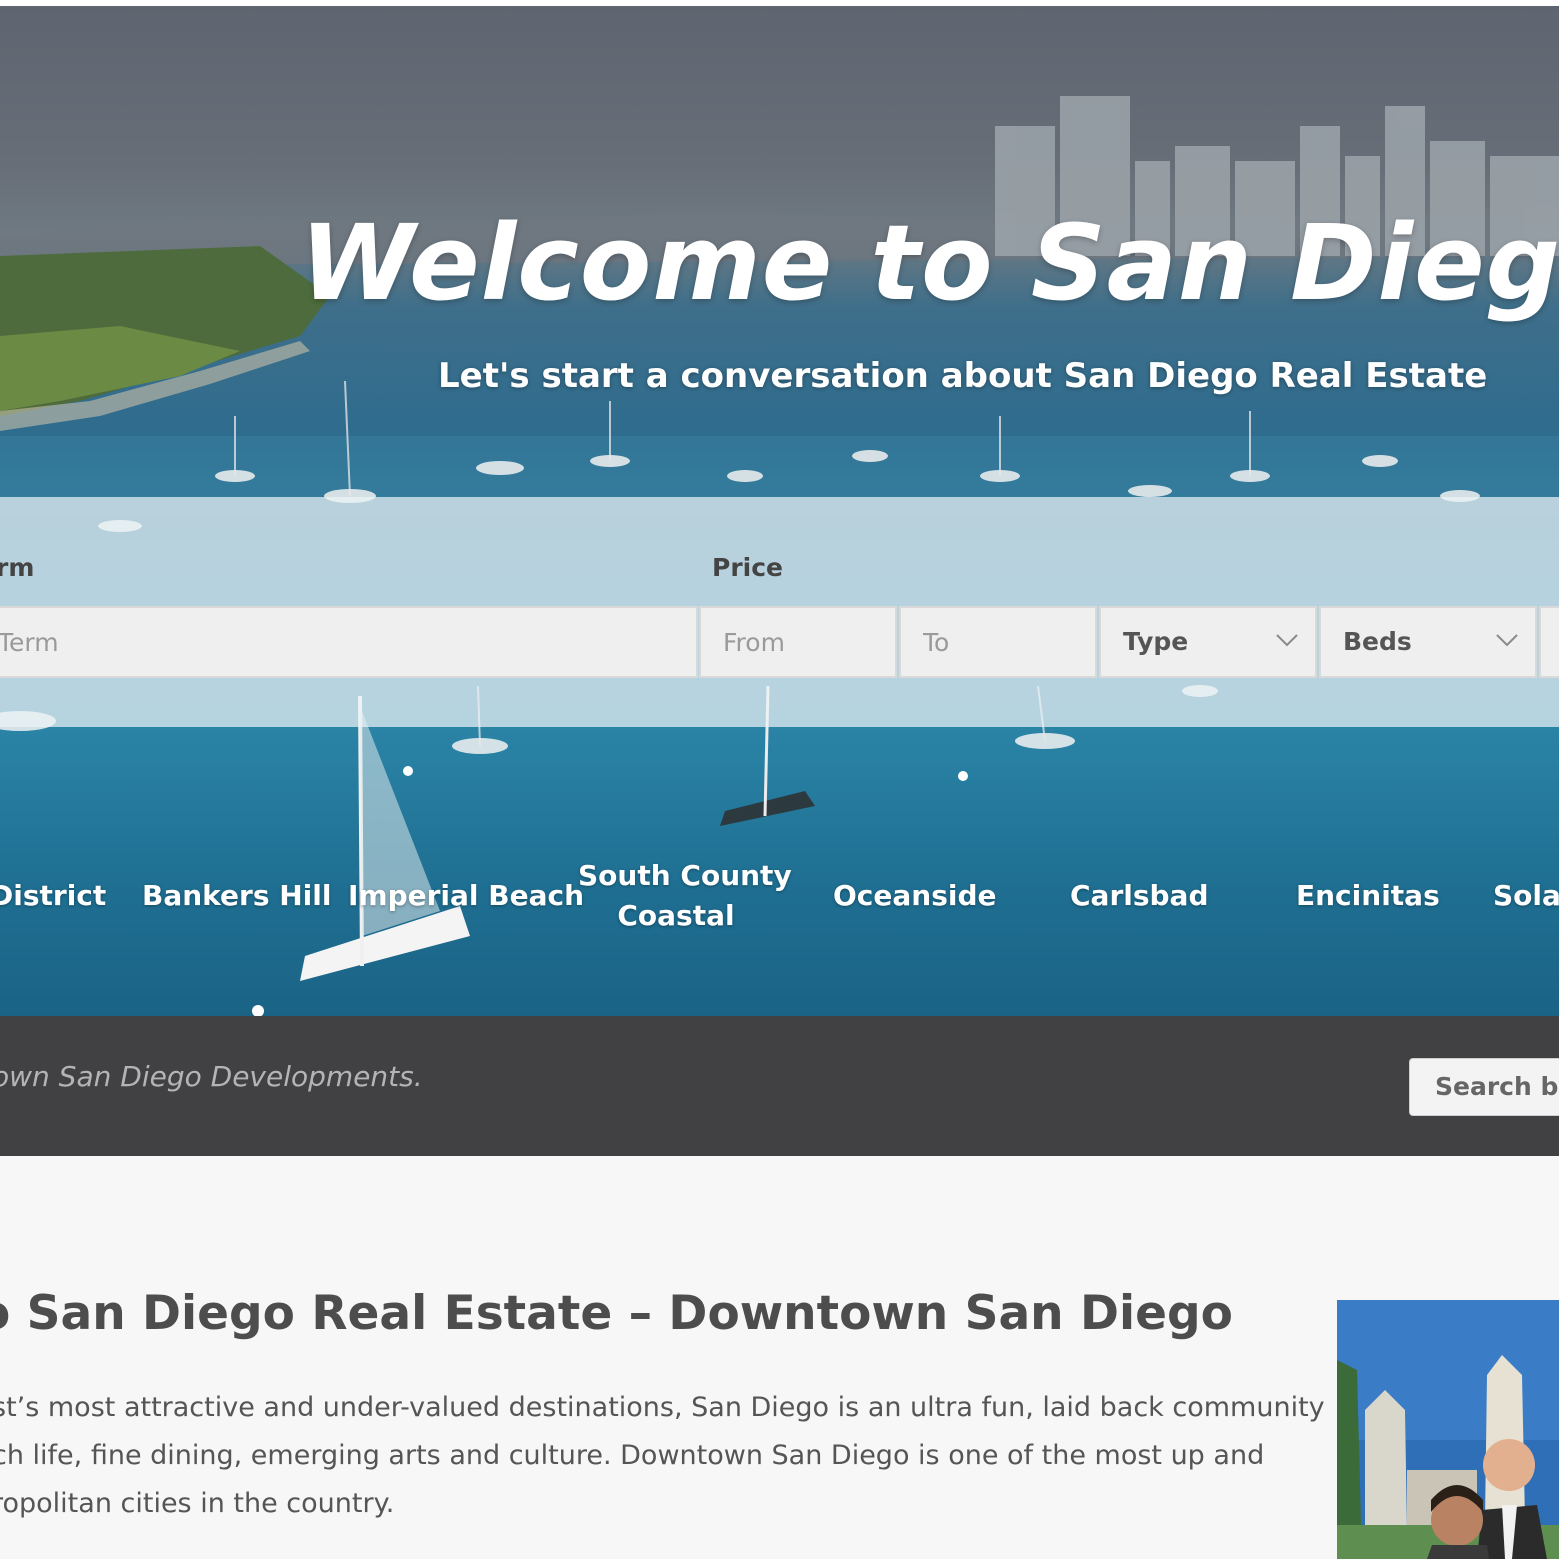  Describe the element at coordinates (236, 896) in the screenshot. I see `neighborhood-link-bankers-hill: Bankers Hill` at that location.